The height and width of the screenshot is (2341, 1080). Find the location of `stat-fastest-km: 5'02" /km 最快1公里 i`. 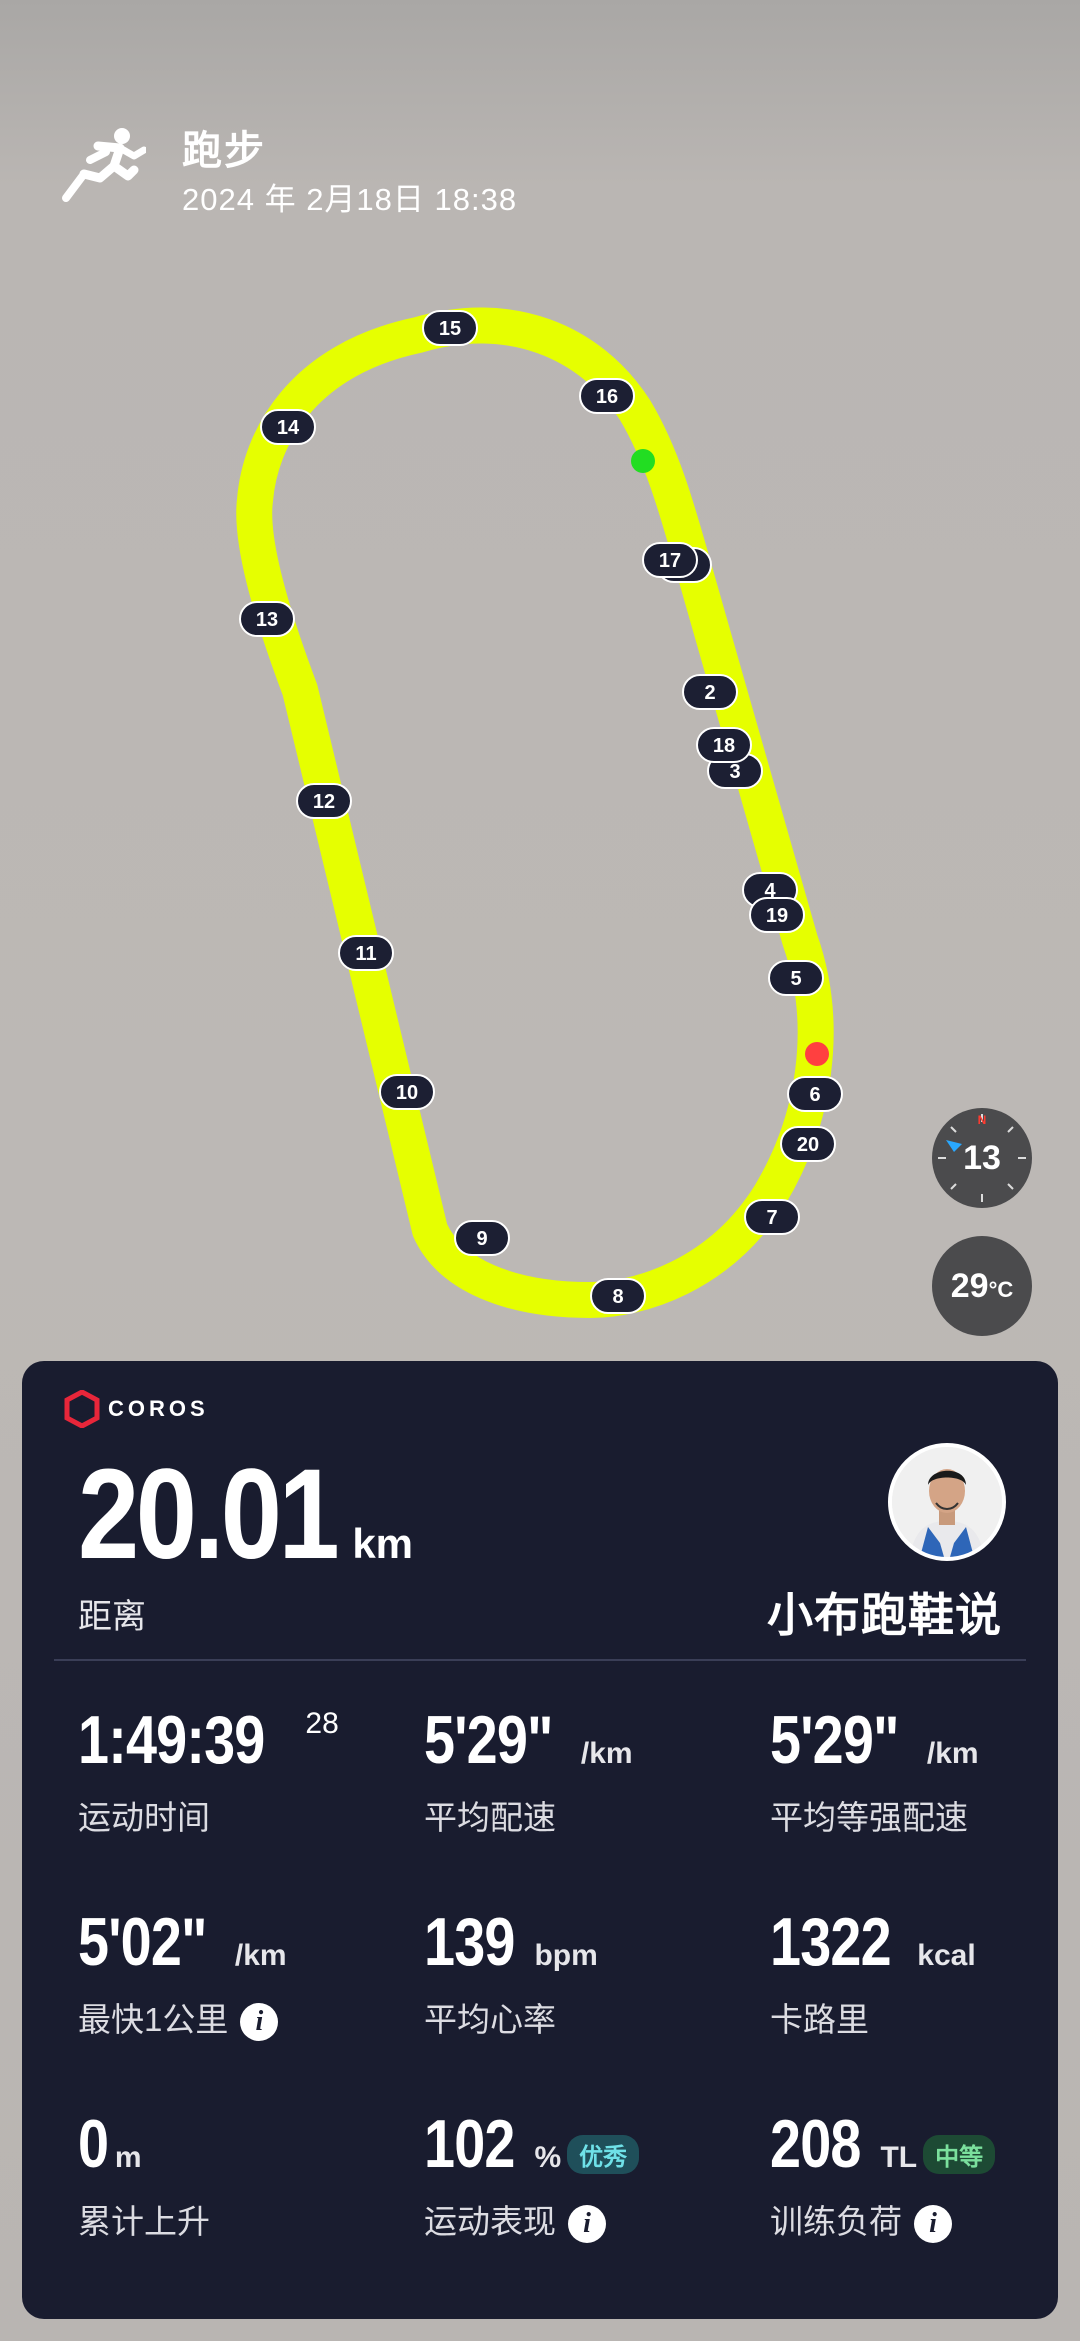

stat-fastest-km: 5'02" /km 最快1公里 i is located at coordinates (182, 1972).